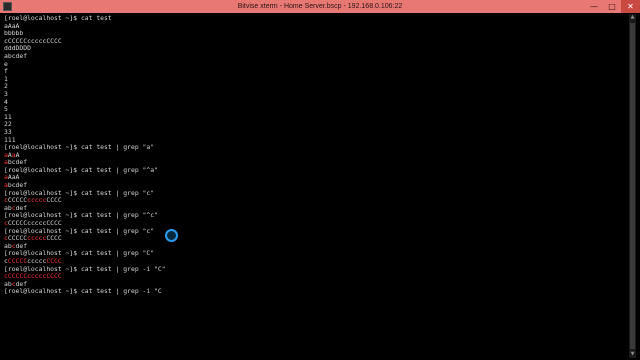 The width and height of the screenshot is (640, 360). What do you see at coordinates (315, 170) in the screenshot?
I see `terminal-line: [roel@localhost ~]$ cat test | grep "^a"` at bounding box center [315, 170].